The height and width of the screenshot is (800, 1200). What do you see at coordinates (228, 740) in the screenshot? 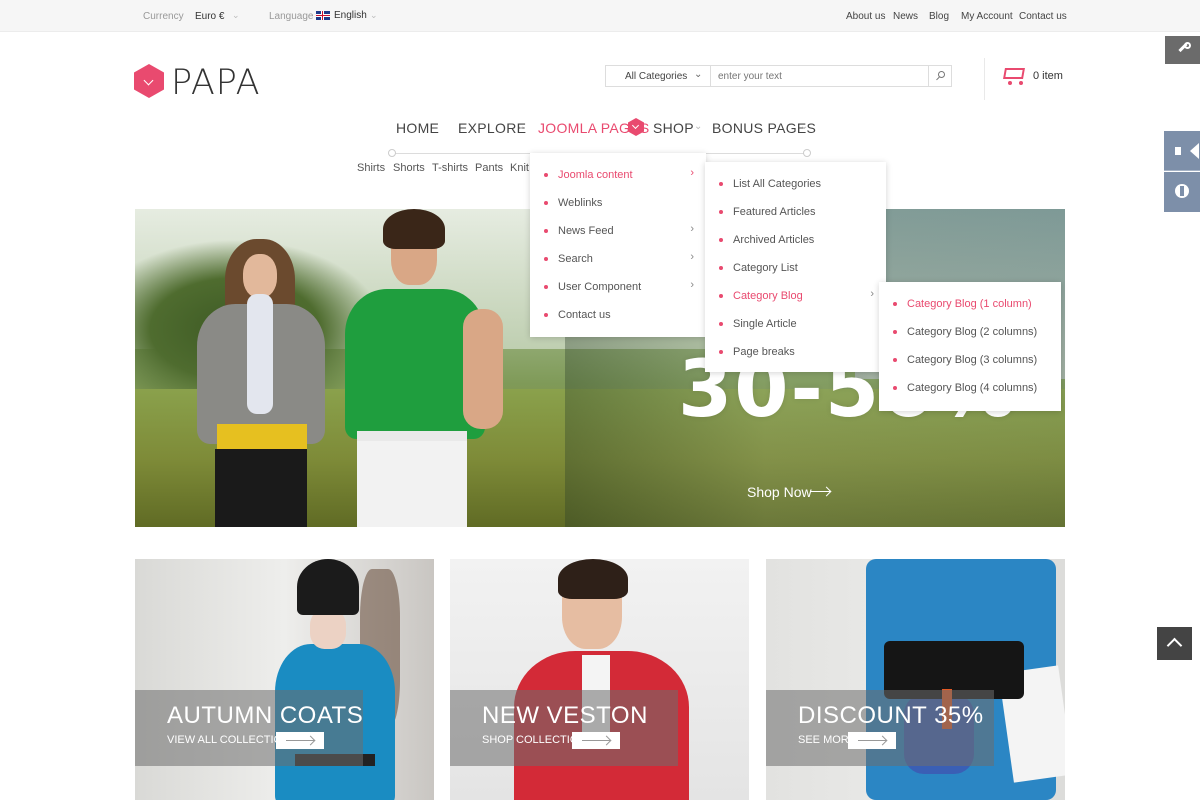
I see `tile-link: VIEW ALL COLLECTION` at bounding box center [228, 740].